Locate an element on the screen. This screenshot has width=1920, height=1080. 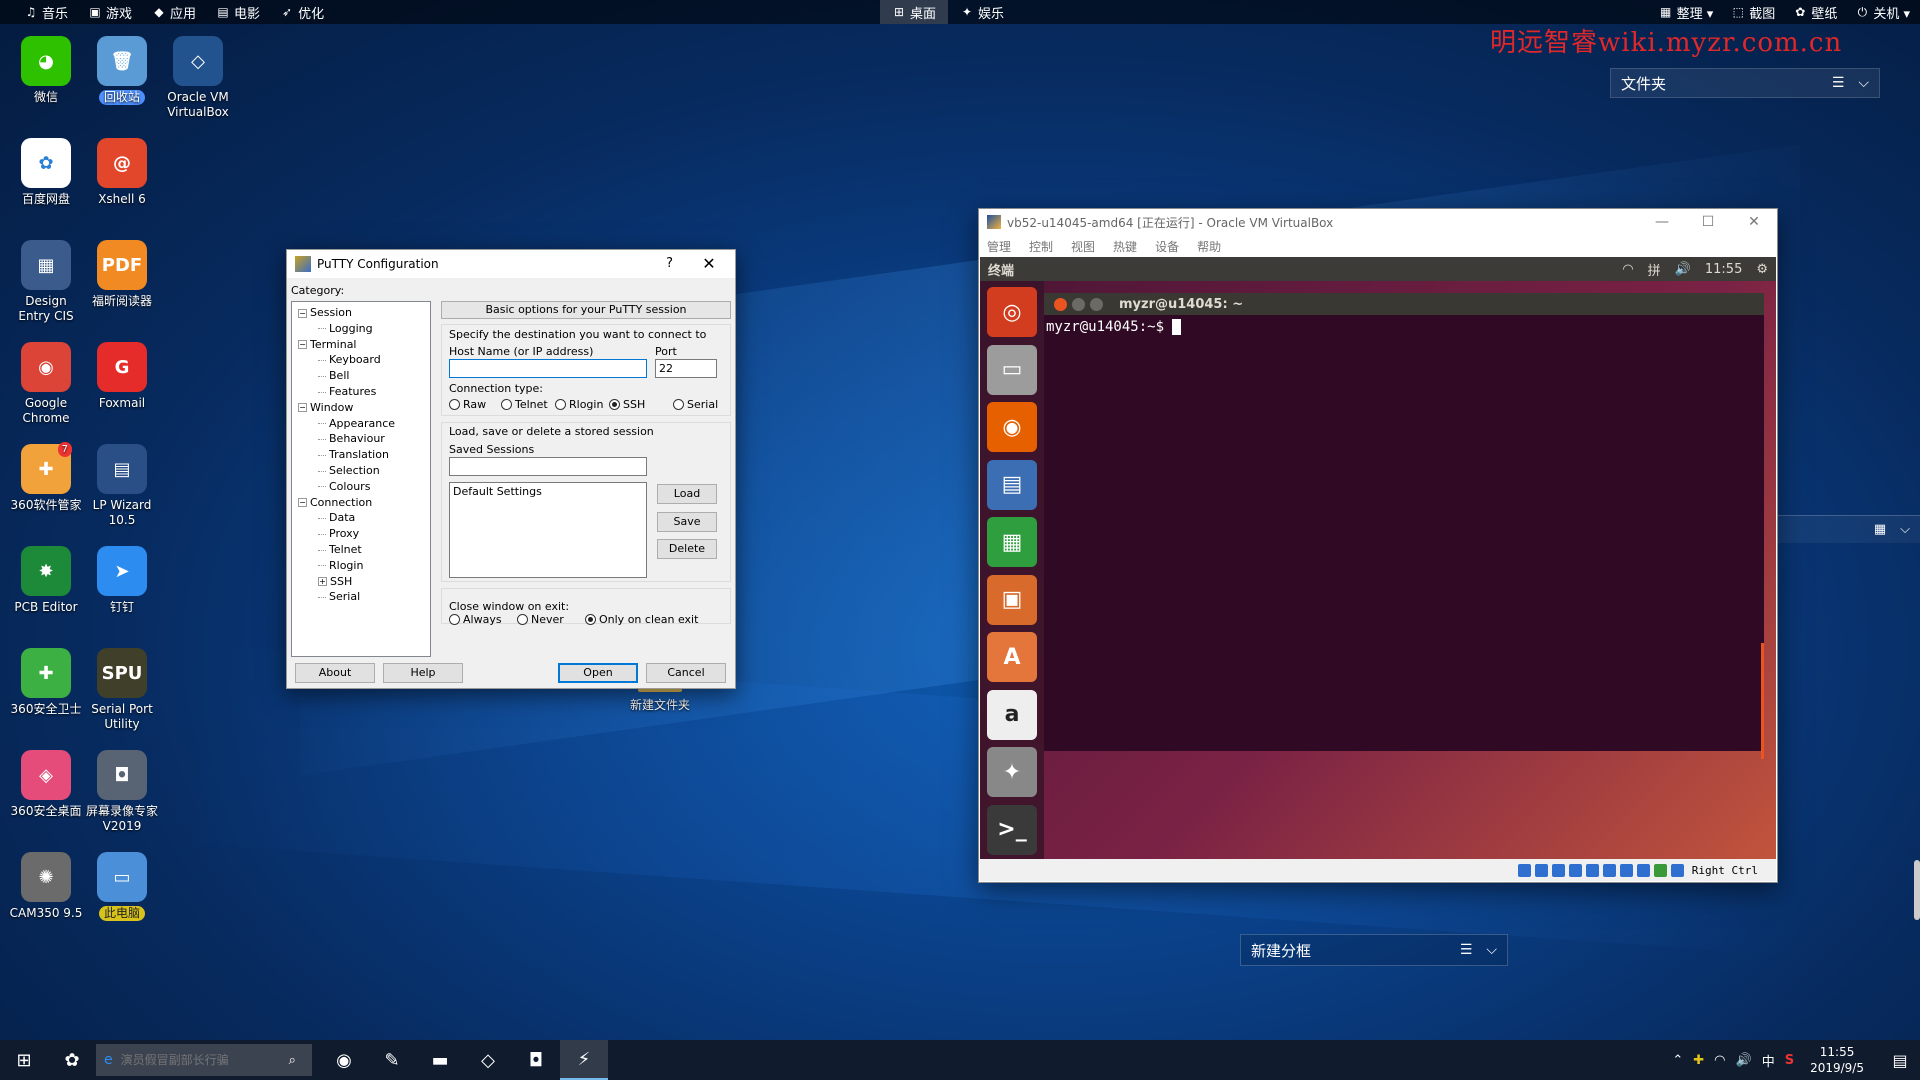
desktop-icon-wechat: ◕ 微信 is located at coordinates (46, 70).